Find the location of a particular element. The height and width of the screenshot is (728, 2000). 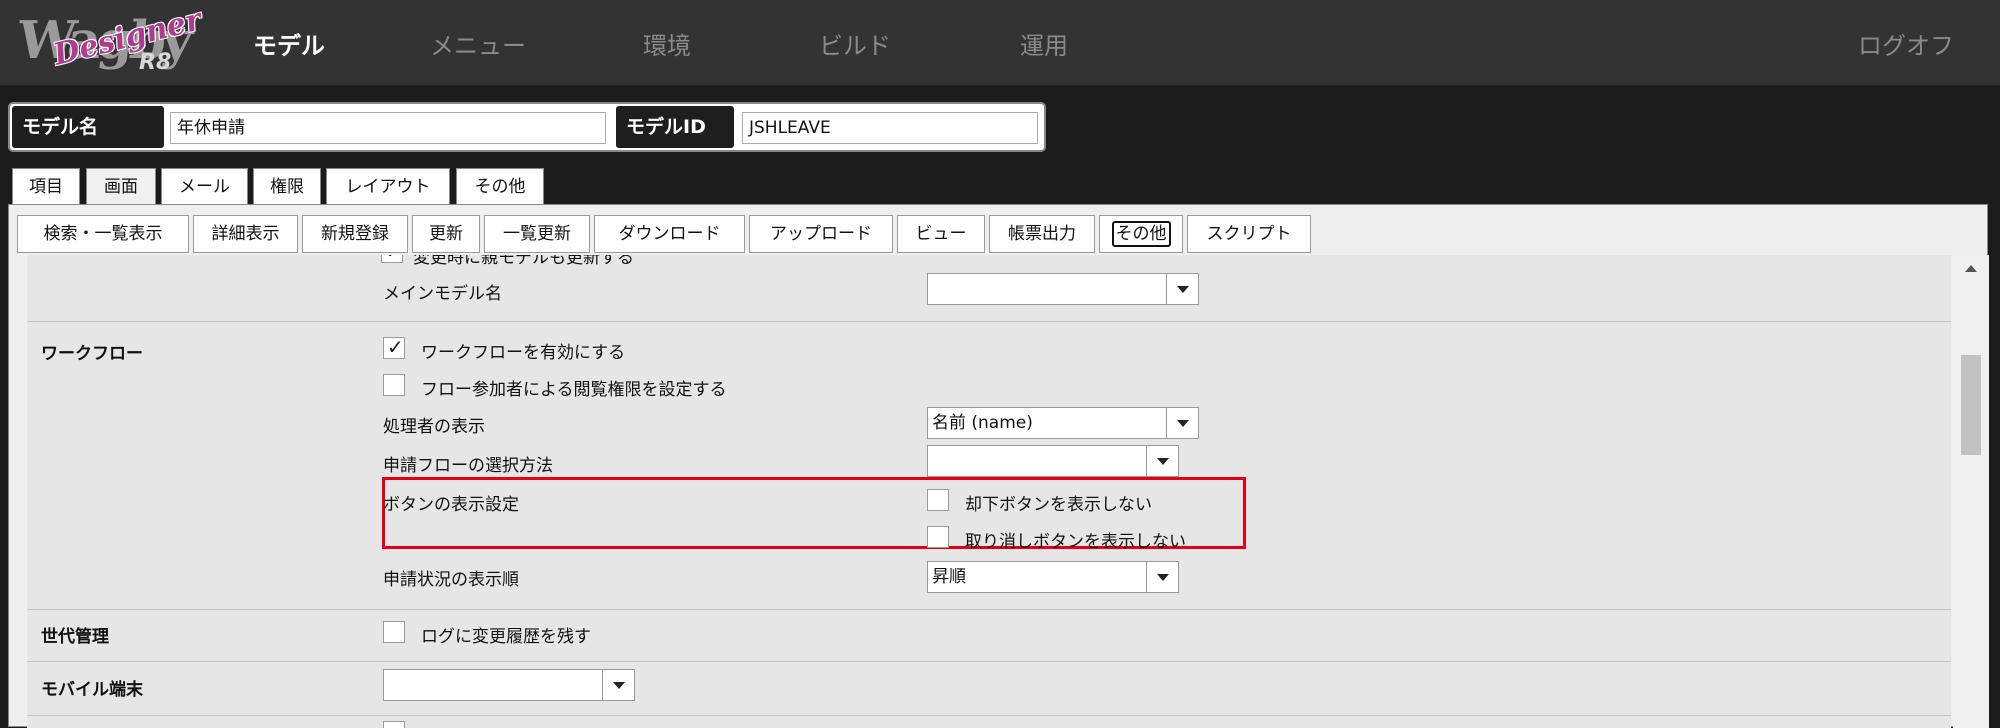

subtab-bulk-update: 一覧更新 is located at coordinates (537, 234).